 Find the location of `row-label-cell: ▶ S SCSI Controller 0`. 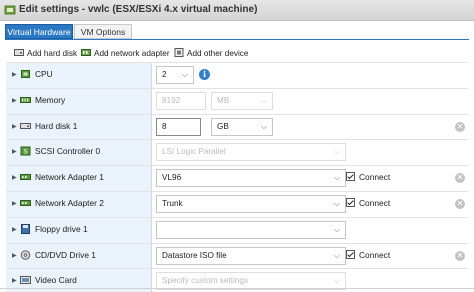

row-label-cell: ▶ S SCSI Controller 0 is located at coordinates (79, 153).